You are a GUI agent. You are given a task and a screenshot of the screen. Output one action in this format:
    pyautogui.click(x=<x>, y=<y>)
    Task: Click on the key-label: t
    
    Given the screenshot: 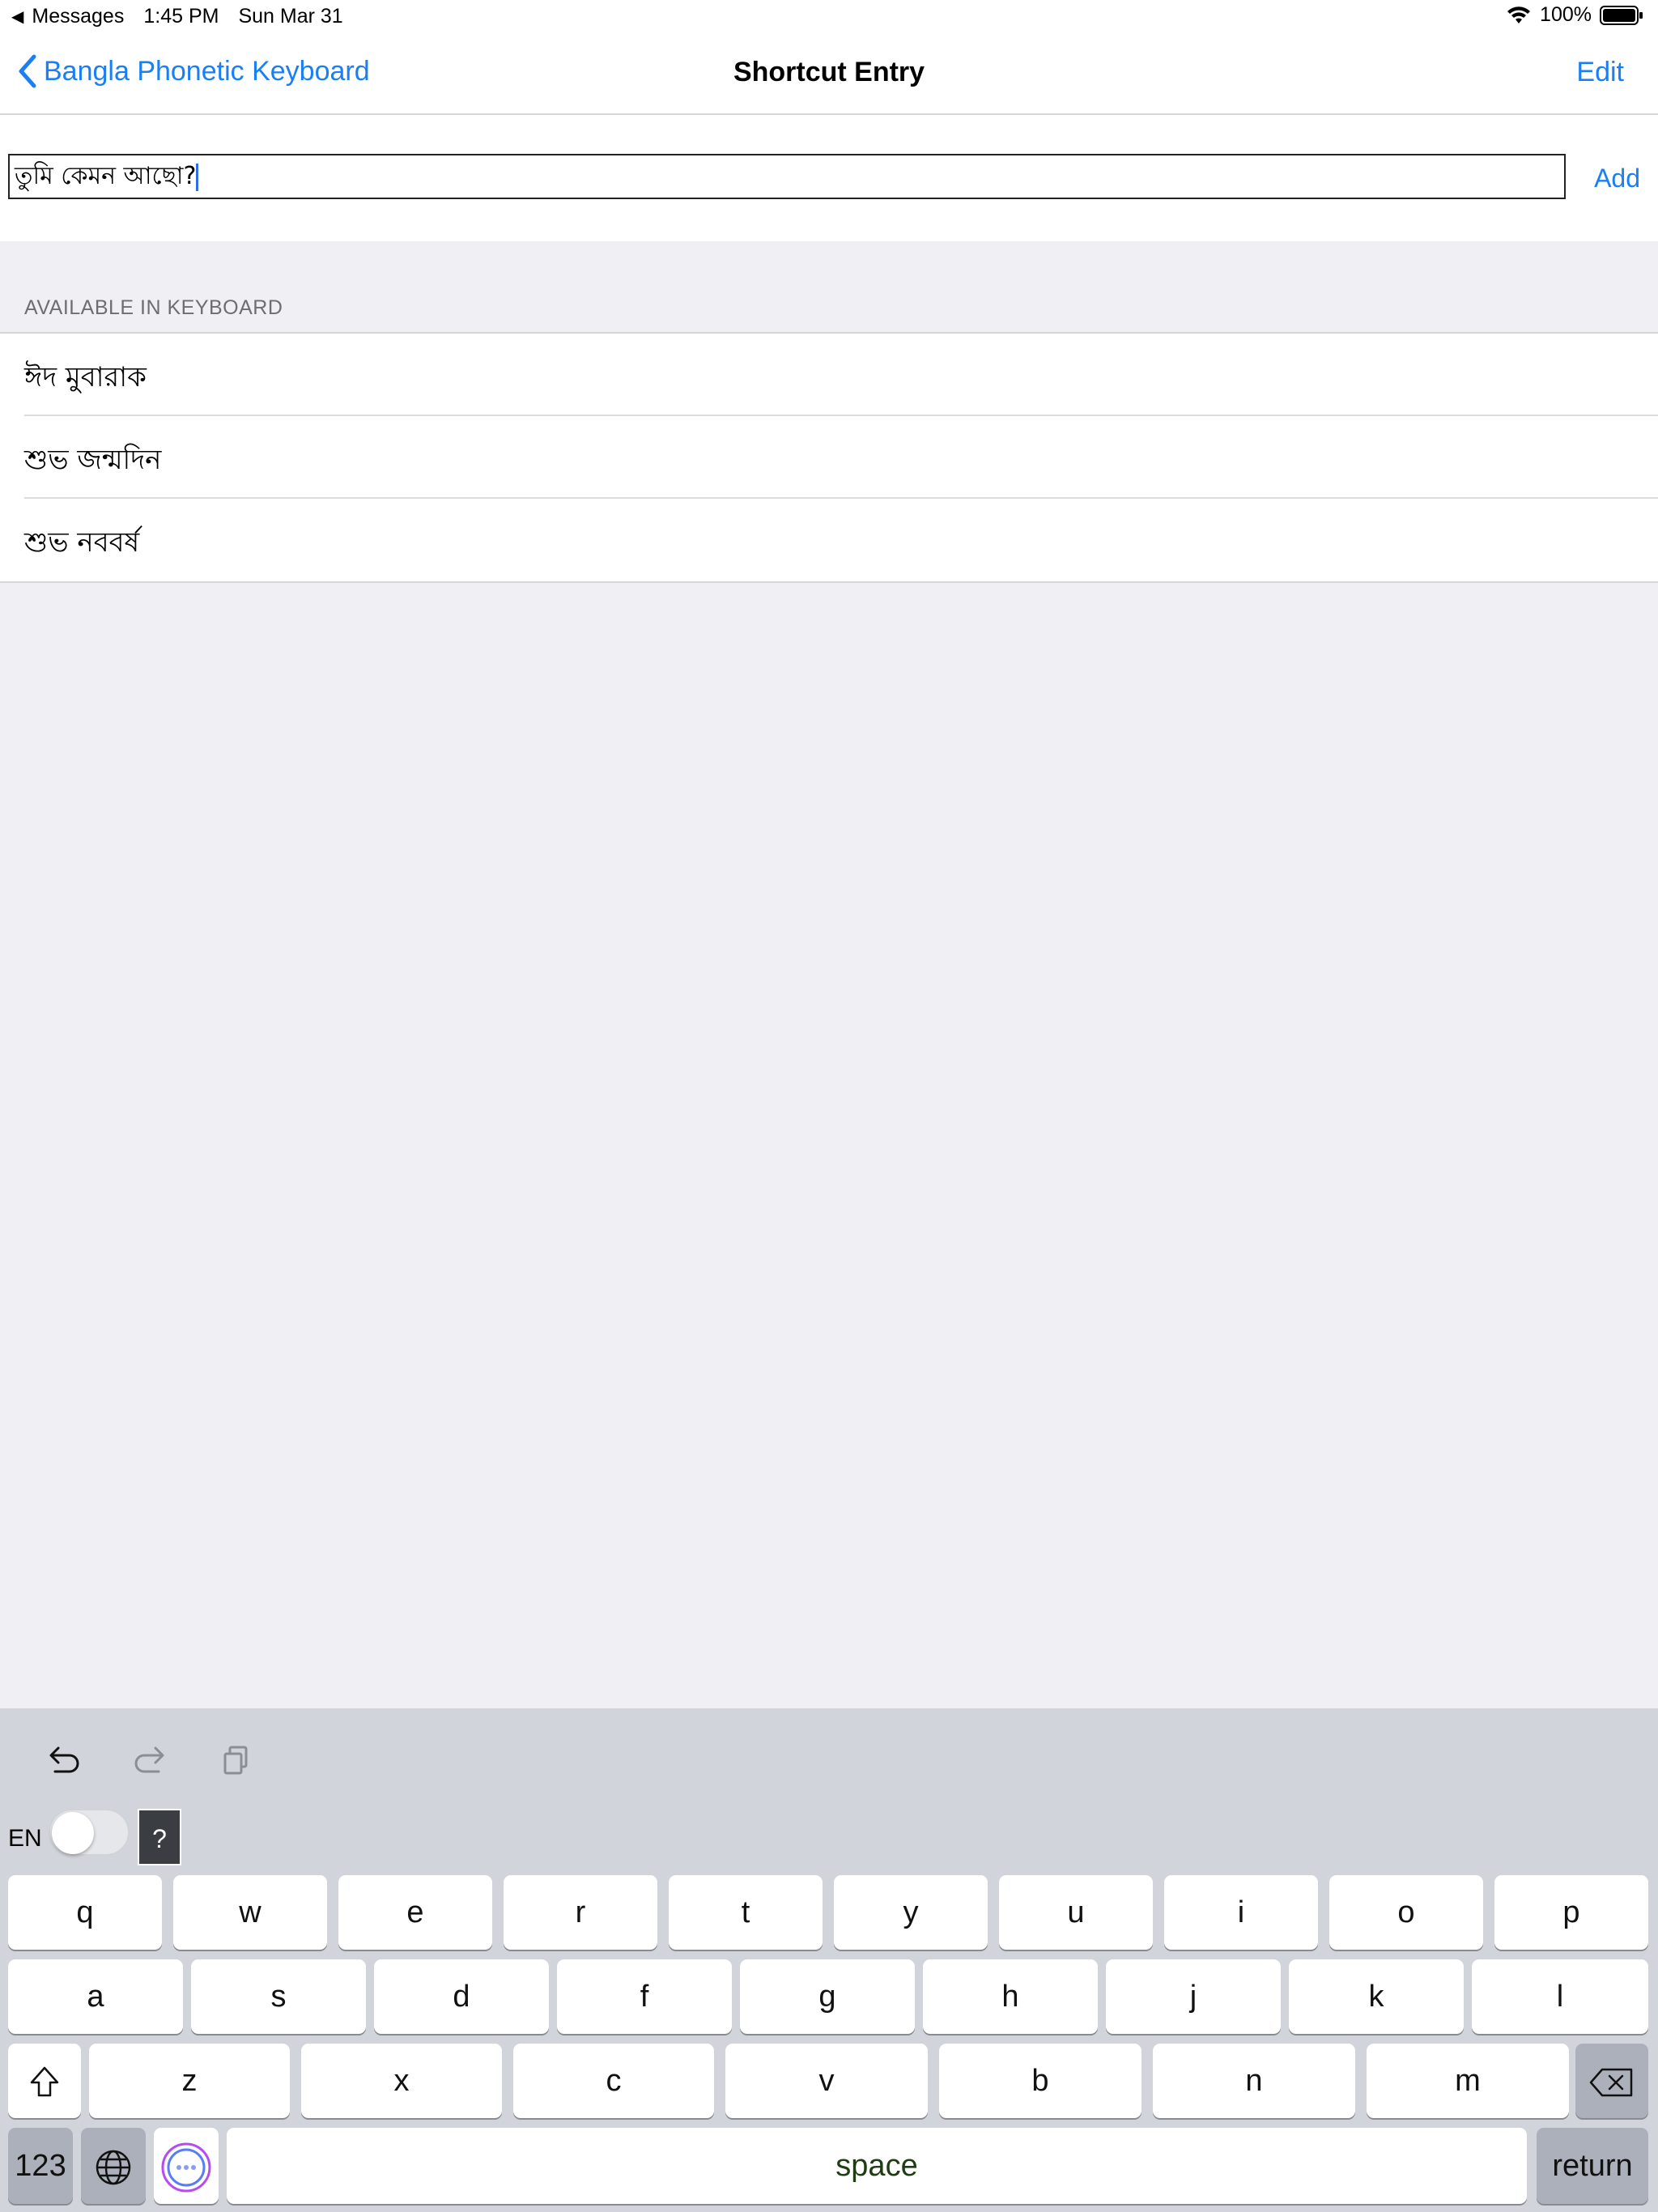 What is the action you would take?
    pyautogui.click(x=745, y=1912)
    